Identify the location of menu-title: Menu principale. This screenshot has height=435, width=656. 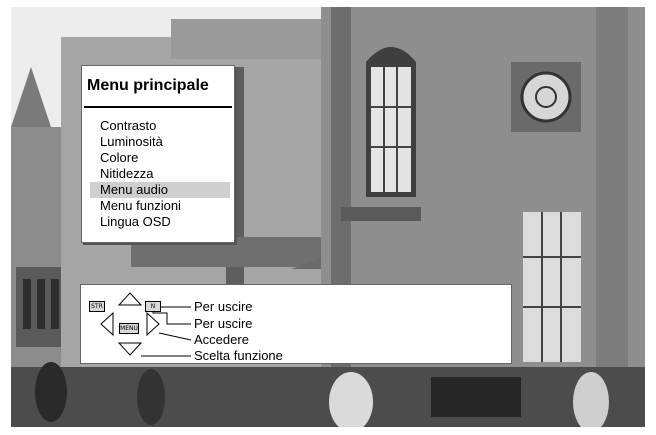
(148, 85).